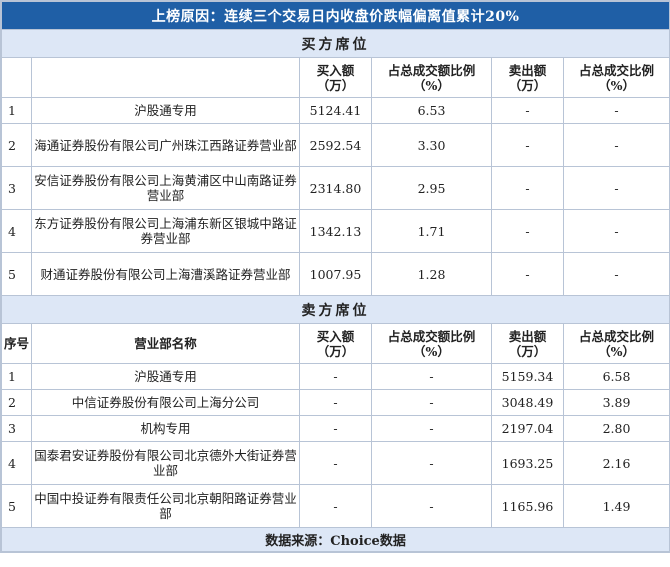  What do you see at coordinates (527, 402) in the screenshot?
I see `sell-amount: 3048.49` at bounding box center [527, 402].